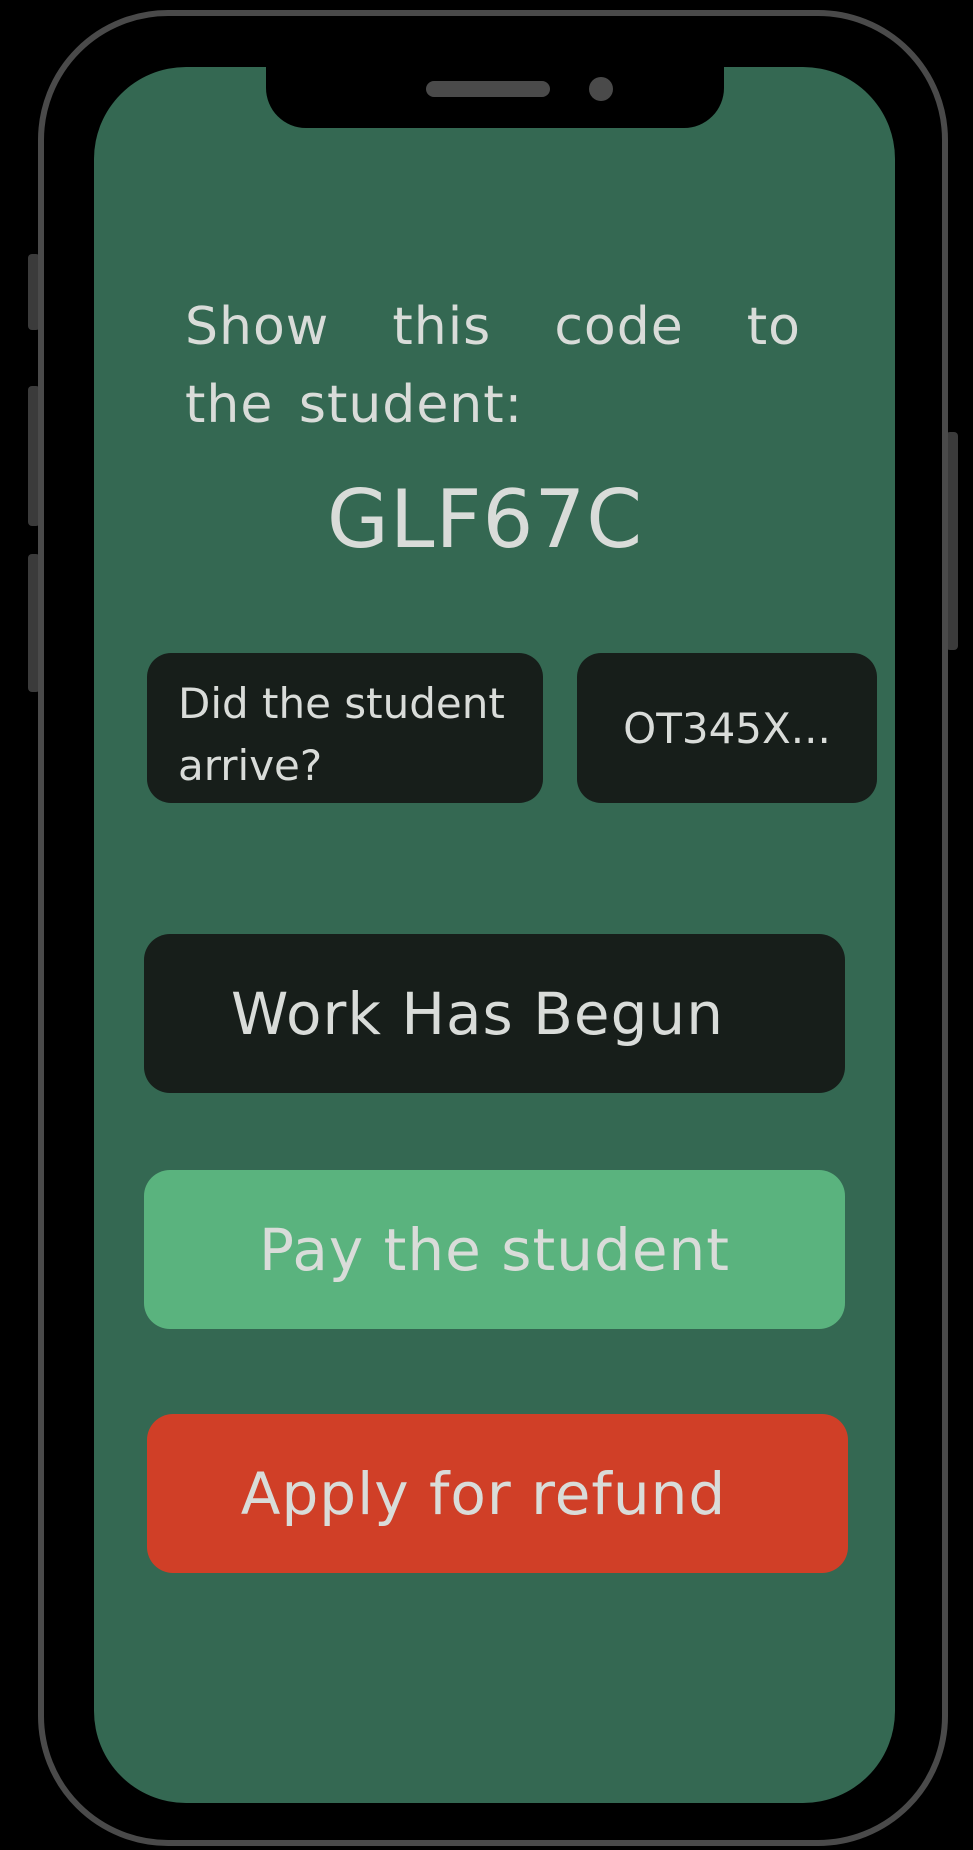 This screenshot has height=1850, width=973. Describe the element at coordinates (485, 519) in the screenshot. I see `verification-code: GLF67C` at that location.